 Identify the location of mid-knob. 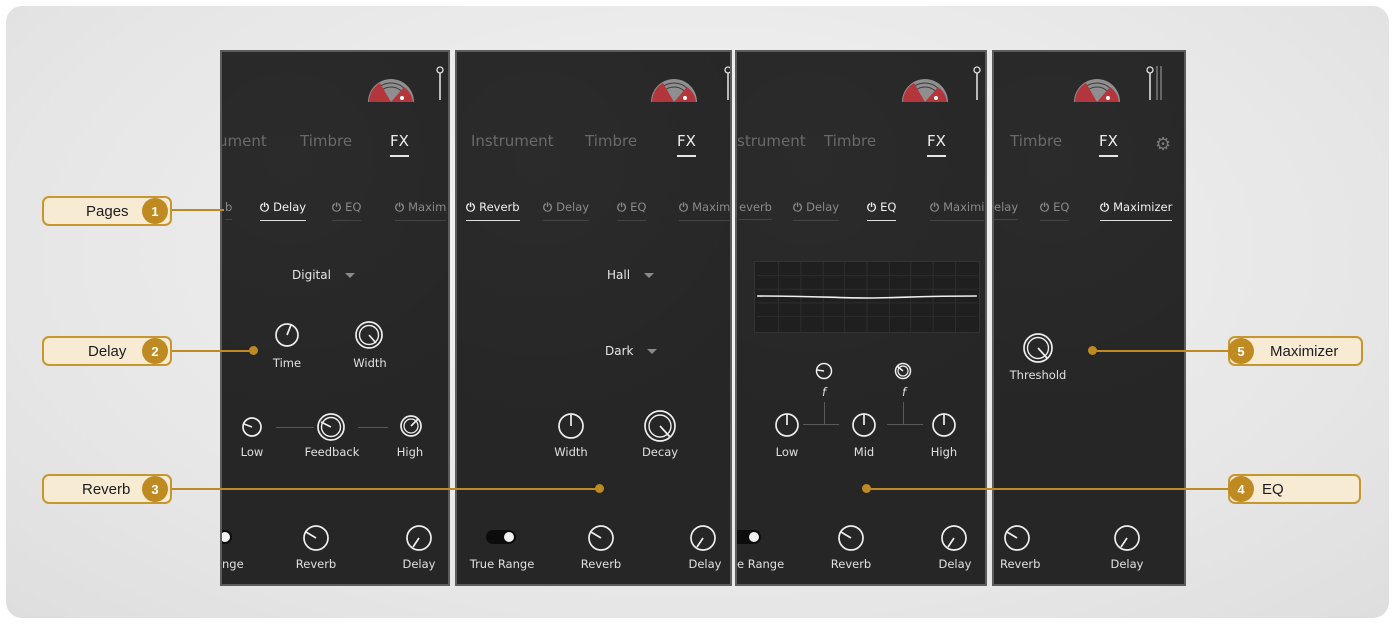
(864, 425).